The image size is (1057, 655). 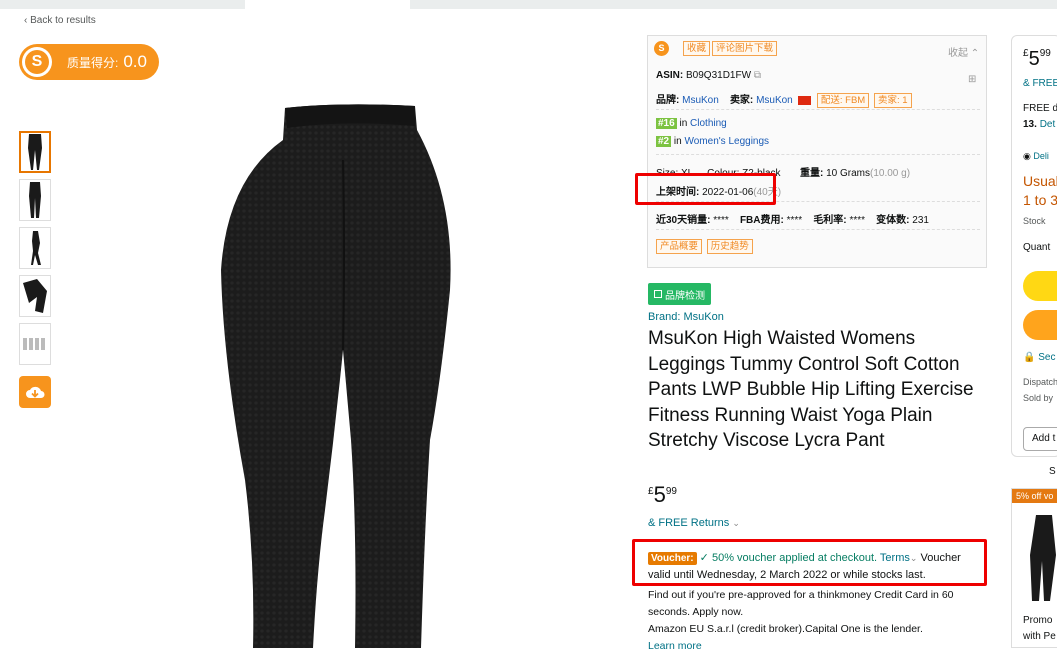 What do you see at coordinates (1030, 124) in the screenshot?
I see `buybox-delivery-date: 13.` at bounding box center [1030, 124].